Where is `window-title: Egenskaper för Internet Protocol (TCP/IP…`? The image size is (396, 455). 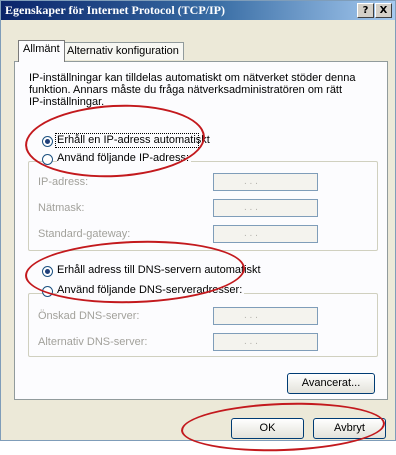
window-title: Egenskaper för Internet Protocol (TCP/IP… is located at coordinates (115, 10).